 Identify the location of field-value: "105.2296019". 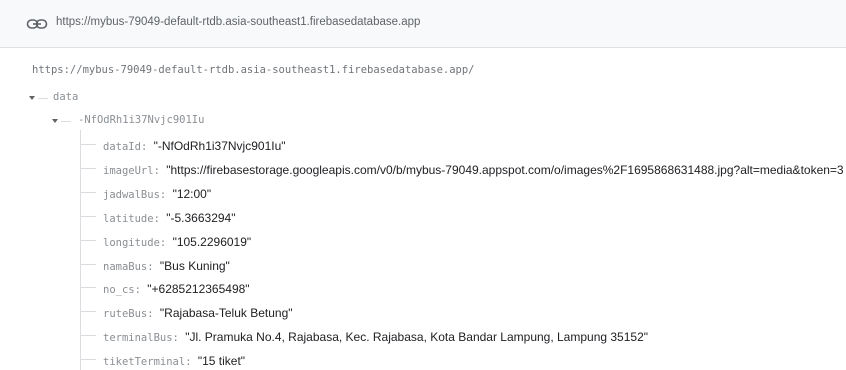
(212, 242).